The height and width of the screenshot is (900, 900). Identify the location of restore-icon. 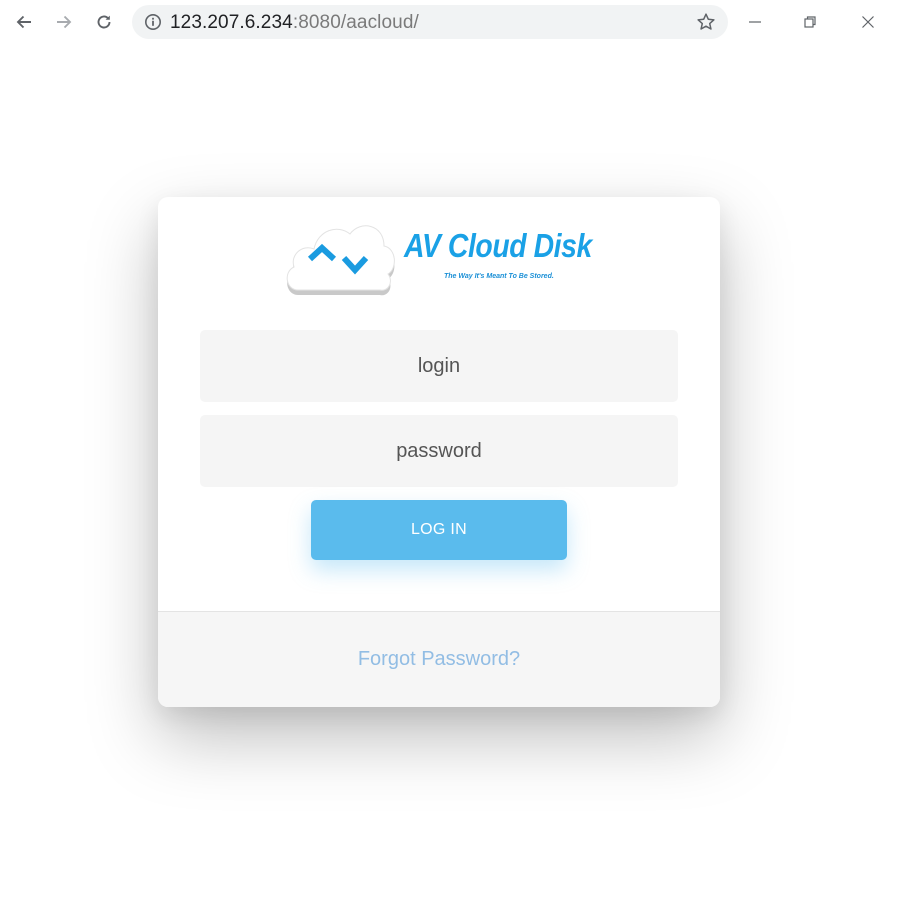
(810, 22).